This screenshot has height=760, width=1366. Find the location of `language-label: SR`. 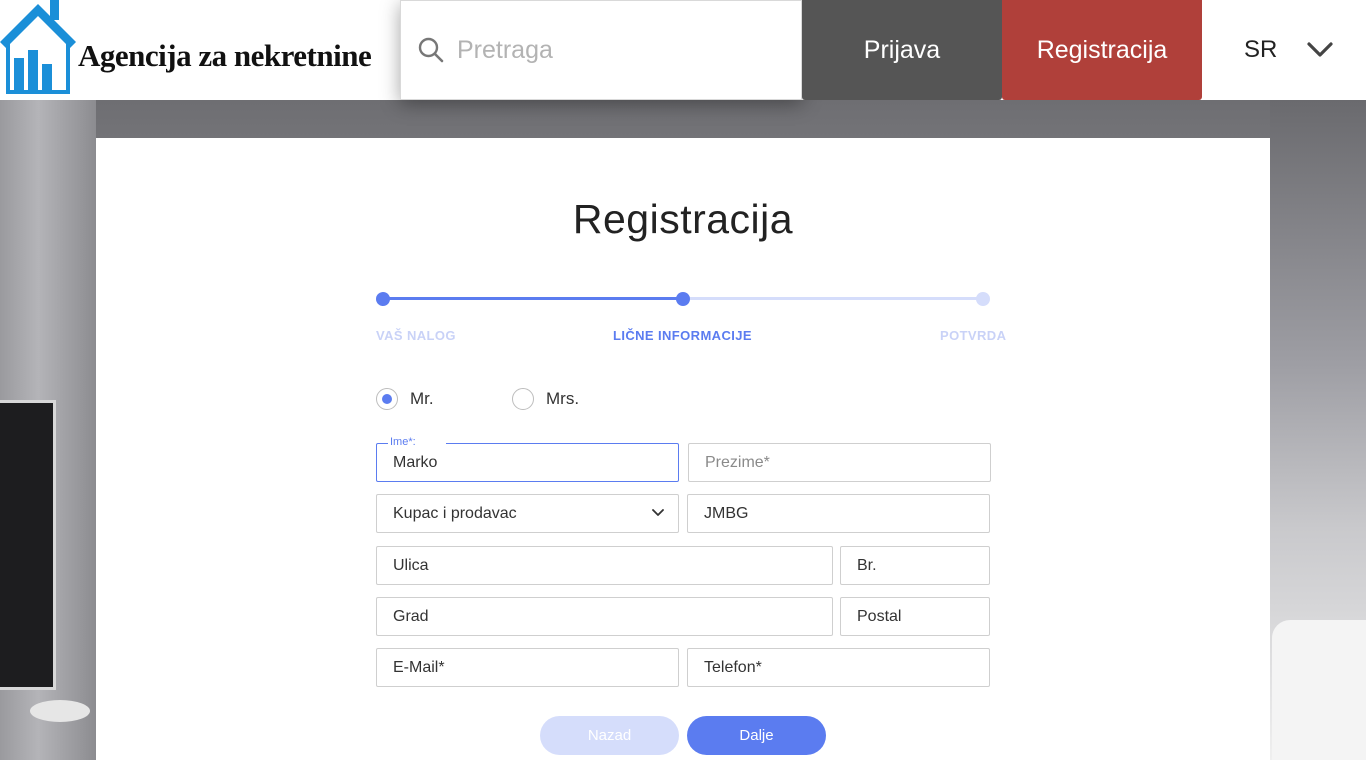

language-label: SR is located at coordinates (1261, 49).